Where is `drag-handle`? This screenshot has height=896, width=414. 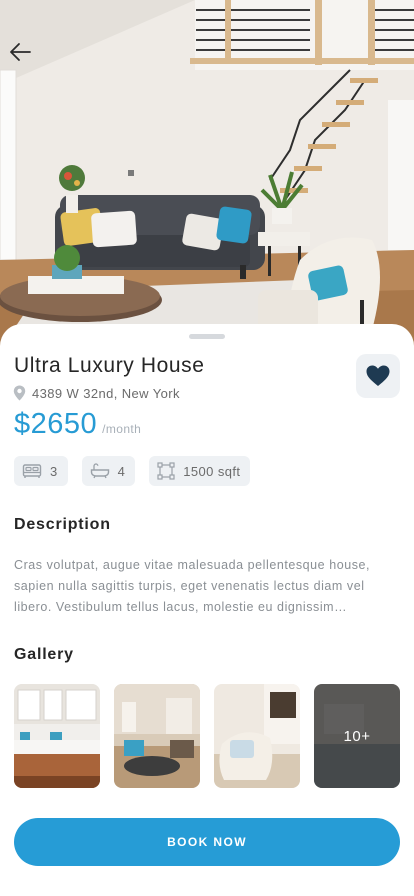 drag-handle is located at coordinates (207, 336).